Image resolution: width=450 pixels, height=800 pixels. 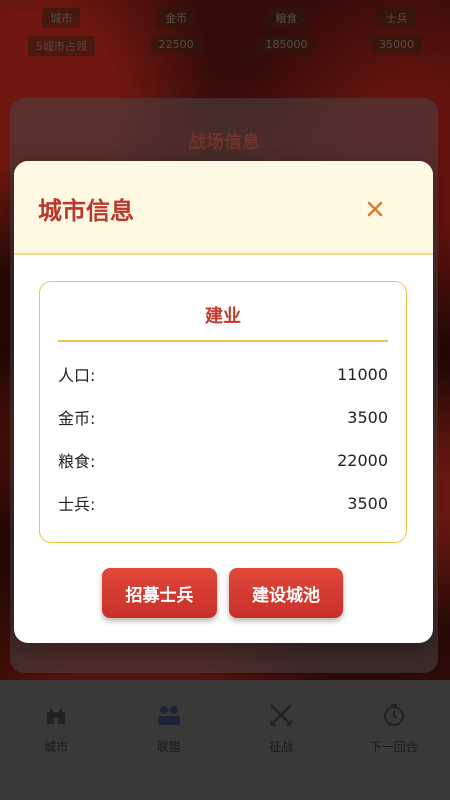 I want to click on population-value: 11000, so click(x=362, y=374).